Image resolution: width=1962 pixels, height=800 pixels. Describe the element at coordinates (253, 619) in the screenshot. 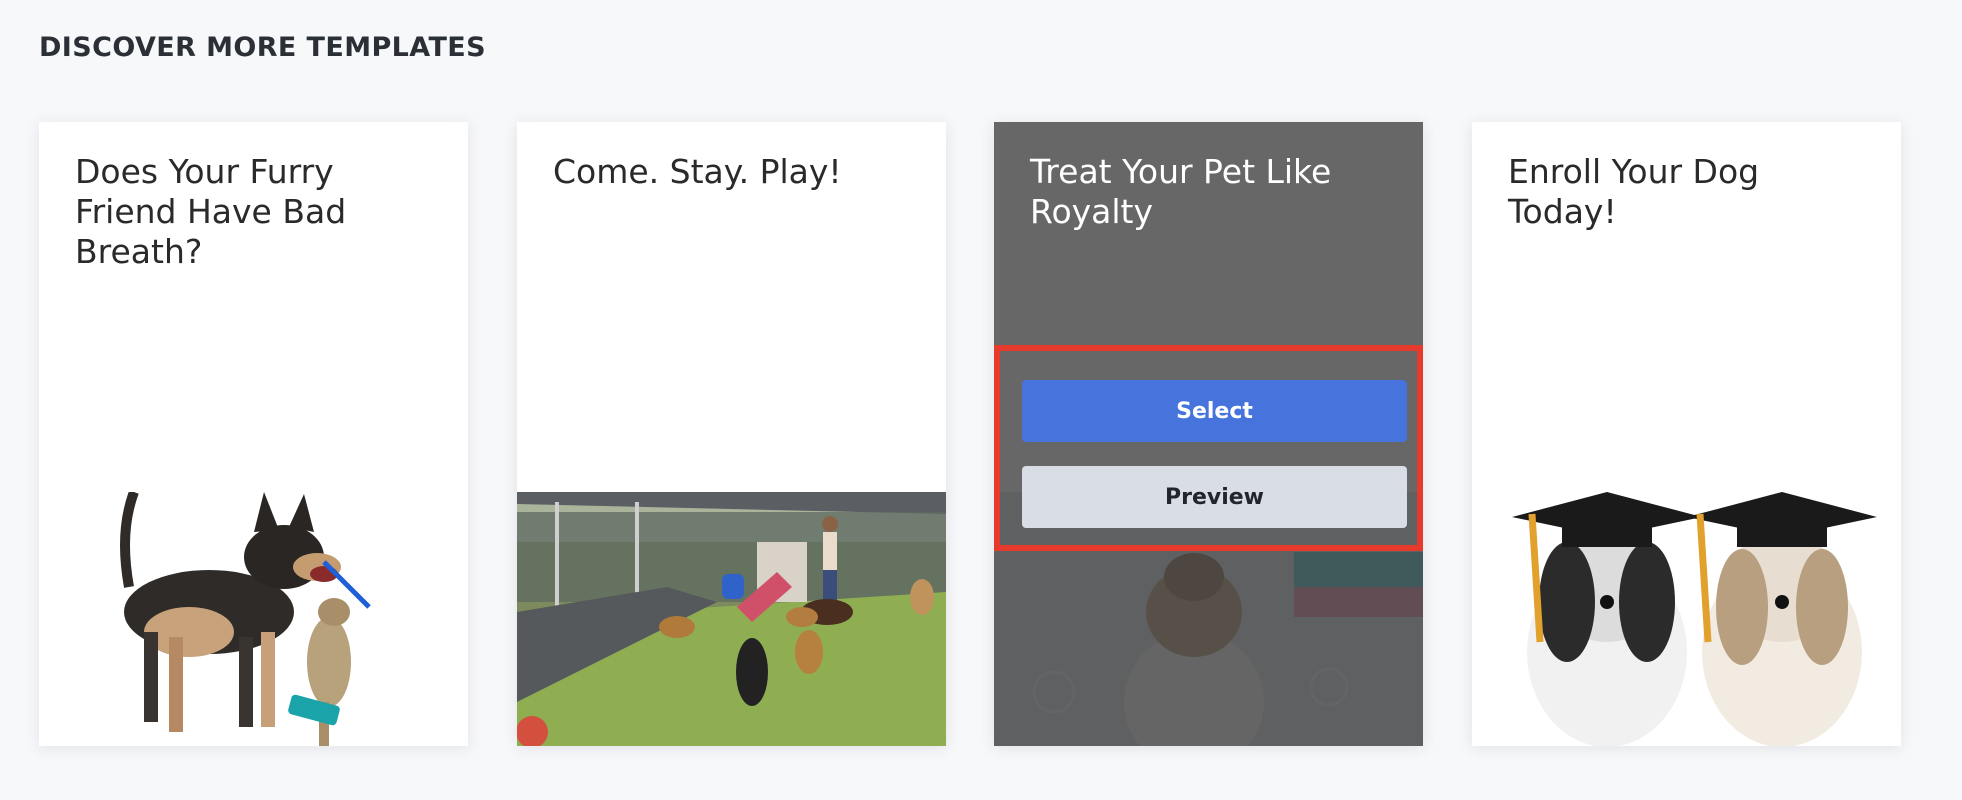

I see `dog-and-kitten-photo` at that location.